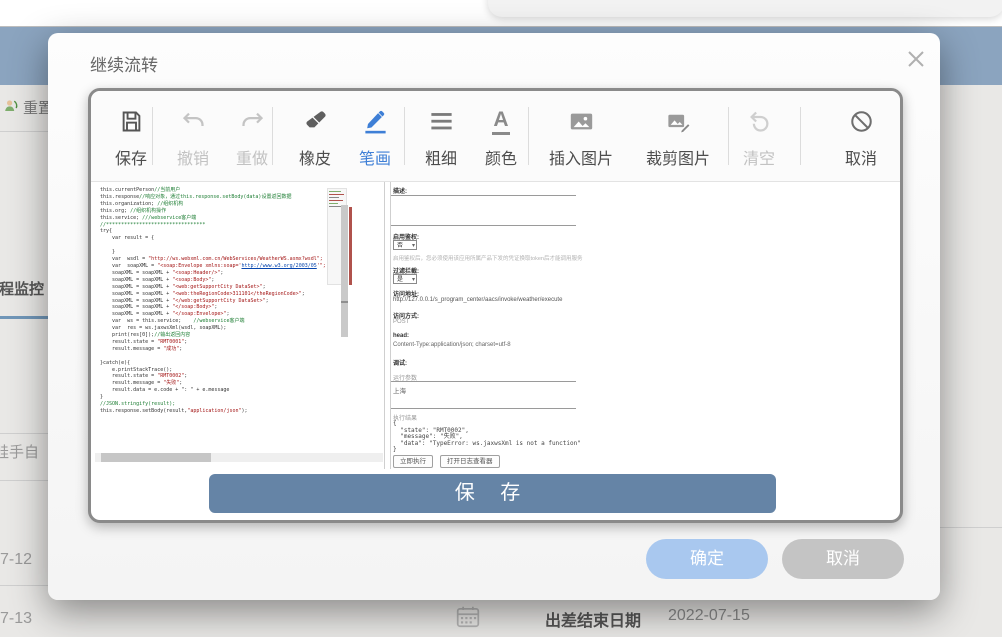 The height and width of the screenshot is (637, 1002). What do you see at coordinates (492, 493) in the screenshot?
I see `editor-save-button: 保 存` at bounding box center [492, 493].